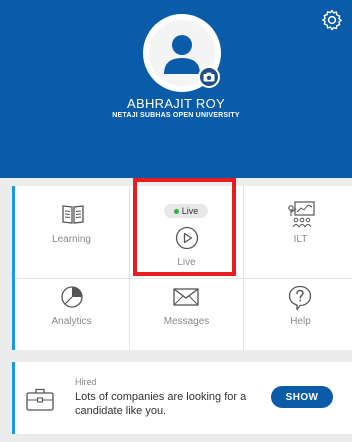 Image resolution: width=352 pixels, height=442 pixels. I want to click on tile-label: Help, so click(300, 321).